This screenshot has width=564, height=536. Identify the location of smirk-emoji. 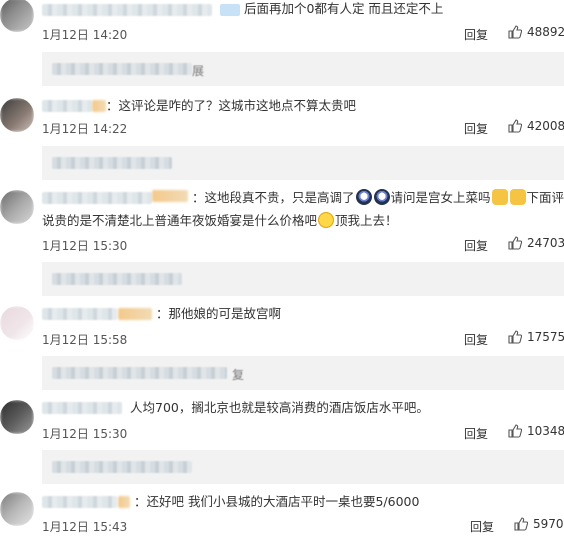
(326, 220).